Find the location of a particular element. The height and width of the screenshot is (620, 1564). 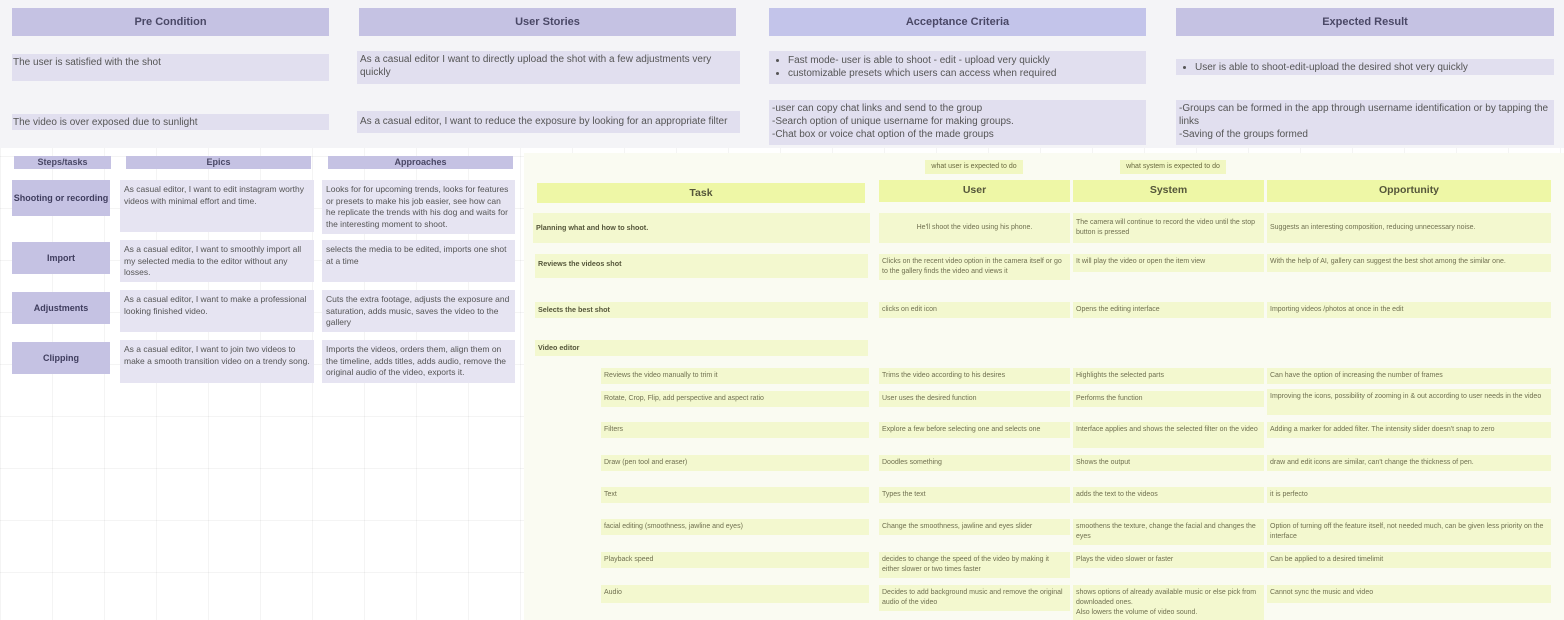

subtask-cell: Playback speed is located at coordinates (735, 560).